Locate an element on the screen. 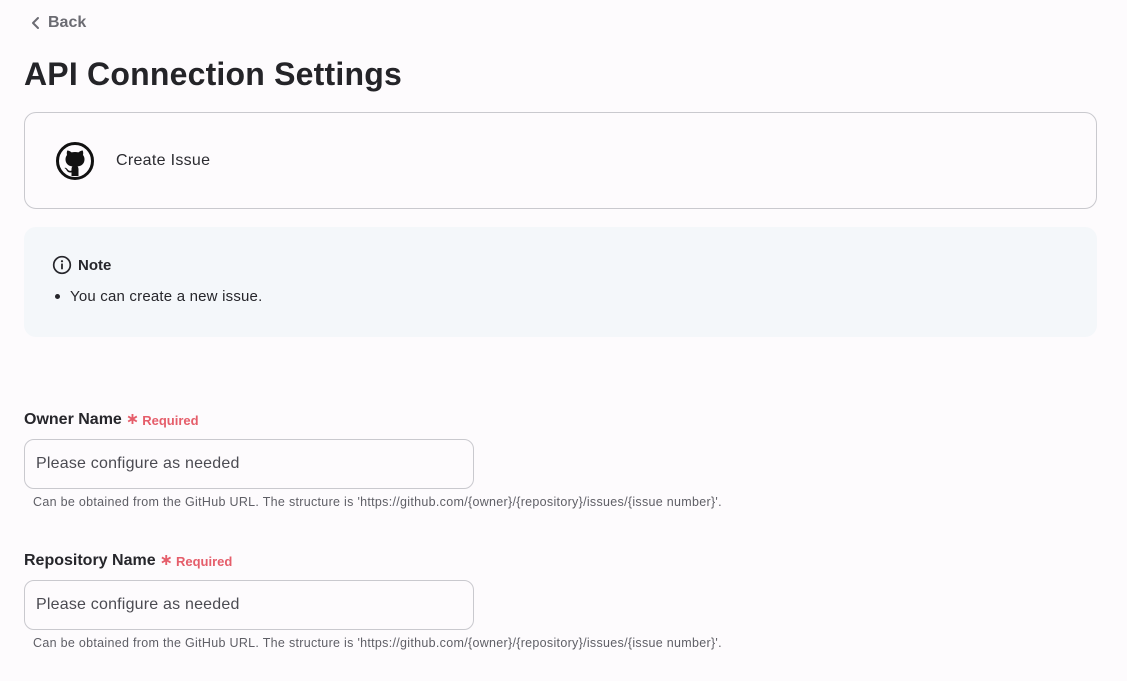 This screenshot has width=1127, height=681. info-icon is located at coordinates (62, 265).